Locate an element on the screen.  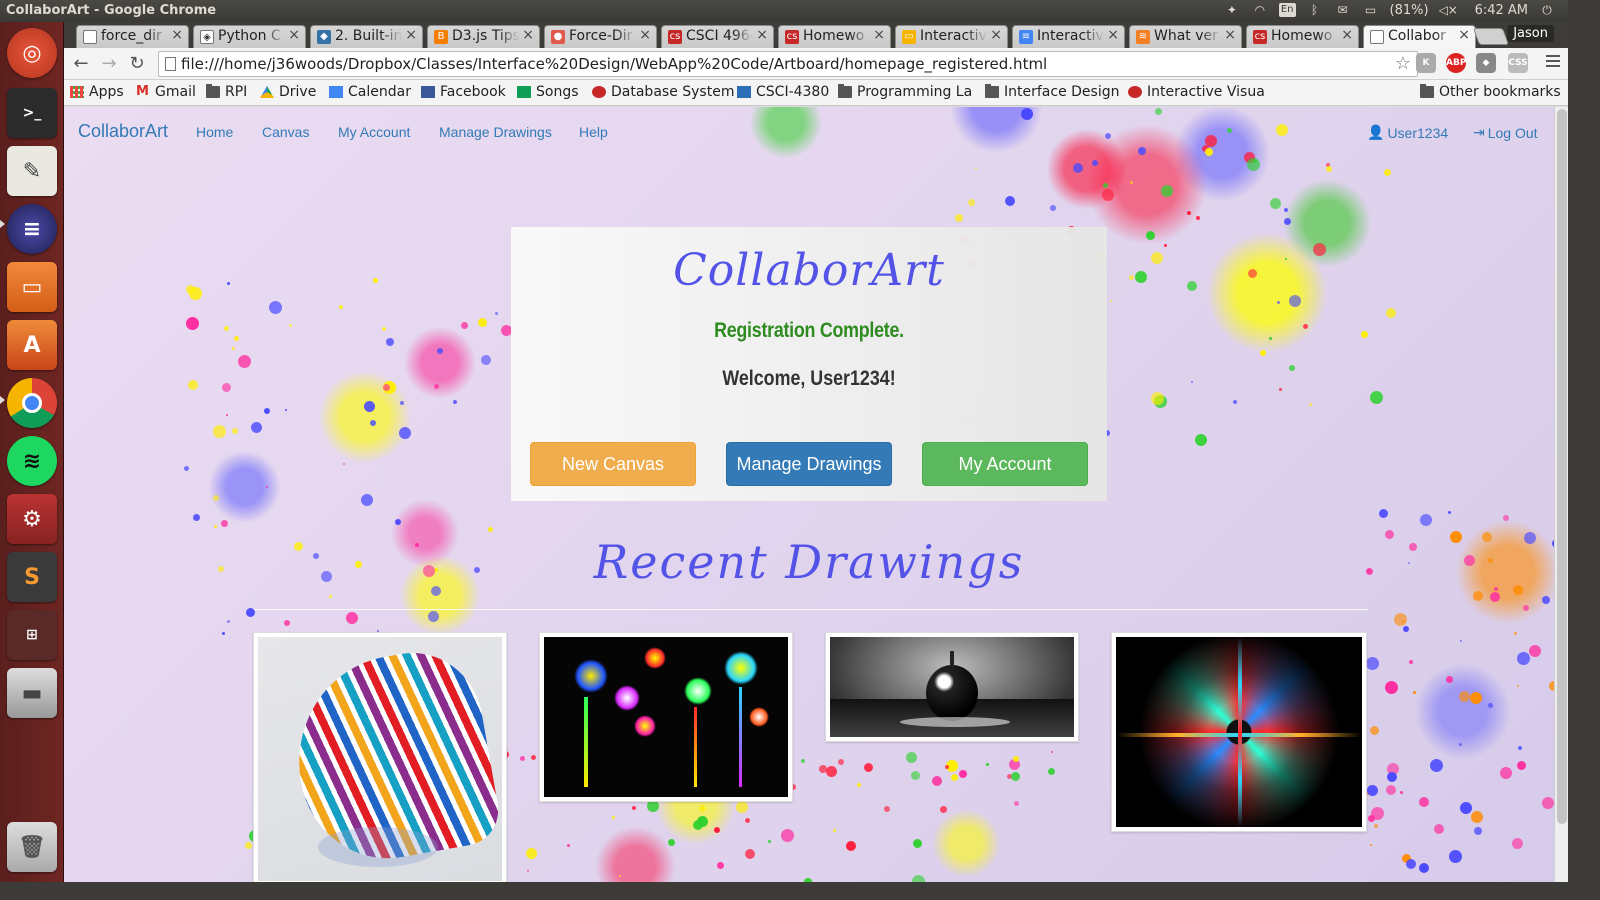
eclipse-icon: ≡ is located at coordinates (32, 229).